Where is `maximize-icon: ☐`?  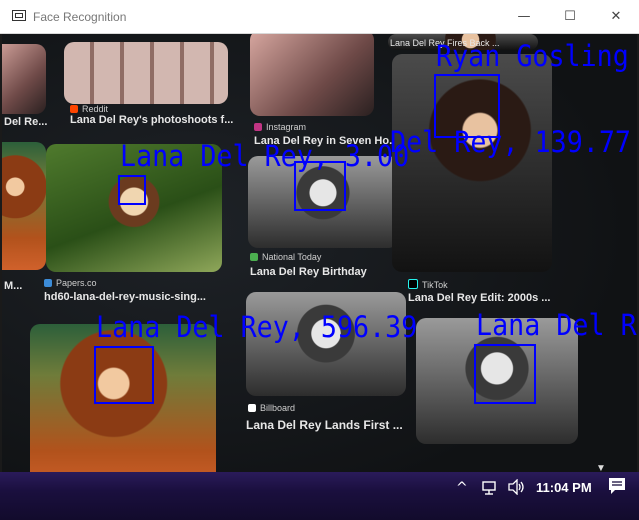
maximize-icon: ☐ is located at coordinates (570, 16).